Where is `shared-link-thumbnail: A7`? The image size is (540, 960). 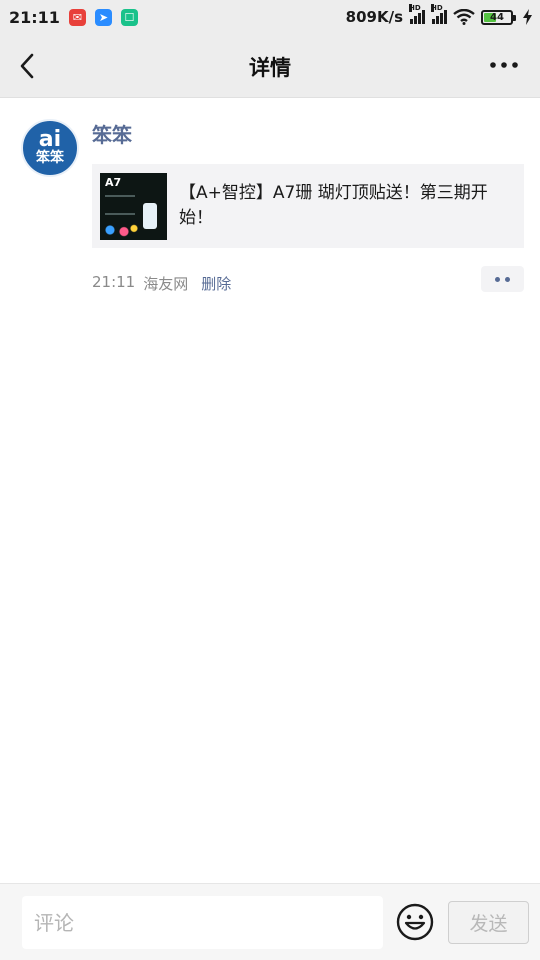 shared-link-thumbnail: A7 is located at coordinates (133, 206).